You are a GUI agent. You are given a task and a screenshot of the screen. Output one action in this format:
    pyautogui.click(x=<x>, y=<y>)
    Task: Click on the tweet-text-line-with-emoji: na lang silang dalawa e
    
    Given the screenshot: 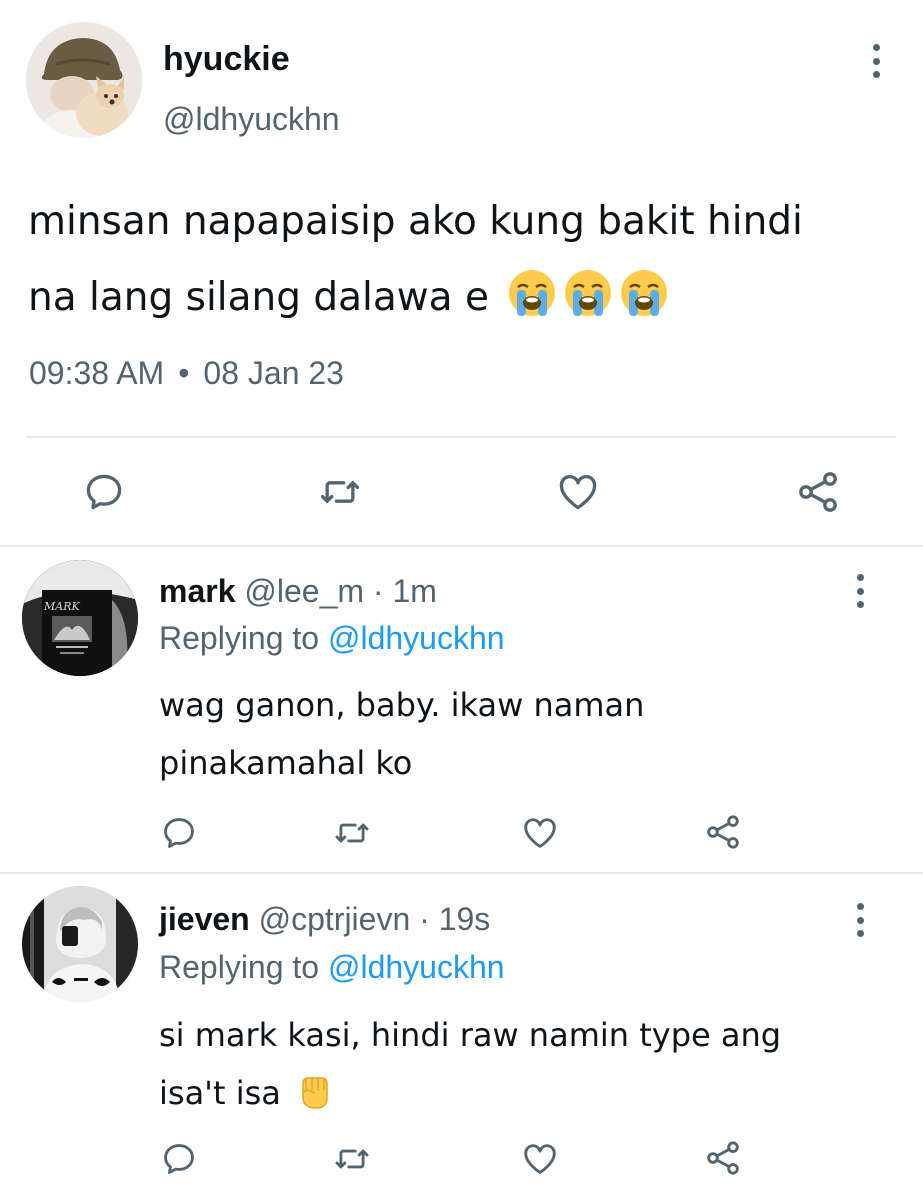 What is the action you would take?
    pyautogui.click(x=463, y=298)
    